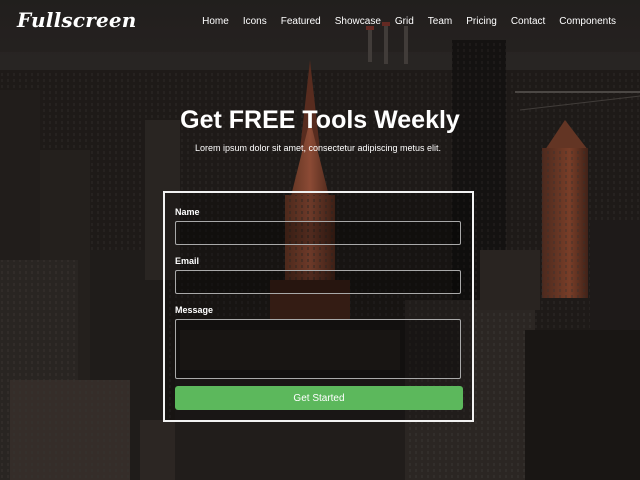  I want to click on brand-logo: Fullscreen, so click(77, 20).